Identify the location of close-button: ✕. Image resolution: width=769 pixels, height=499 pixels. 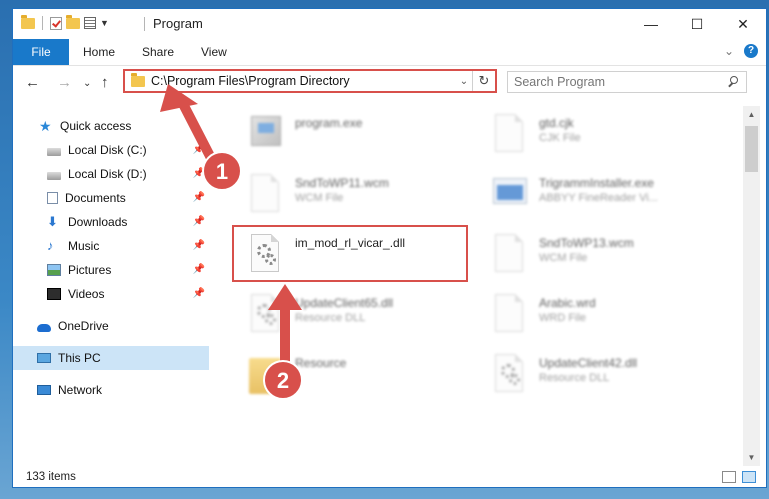
(743, 24).